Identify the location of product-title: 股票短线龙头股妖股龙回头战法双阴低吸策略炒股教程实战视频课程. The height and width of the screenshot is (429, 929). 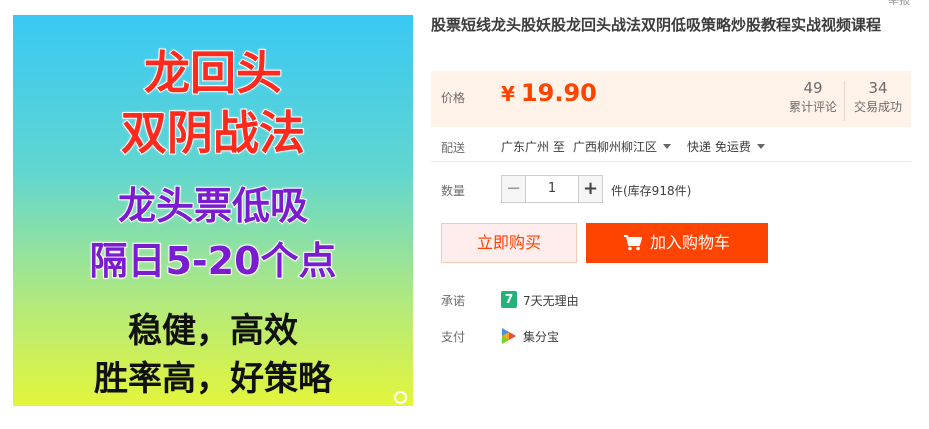
(656, 25).